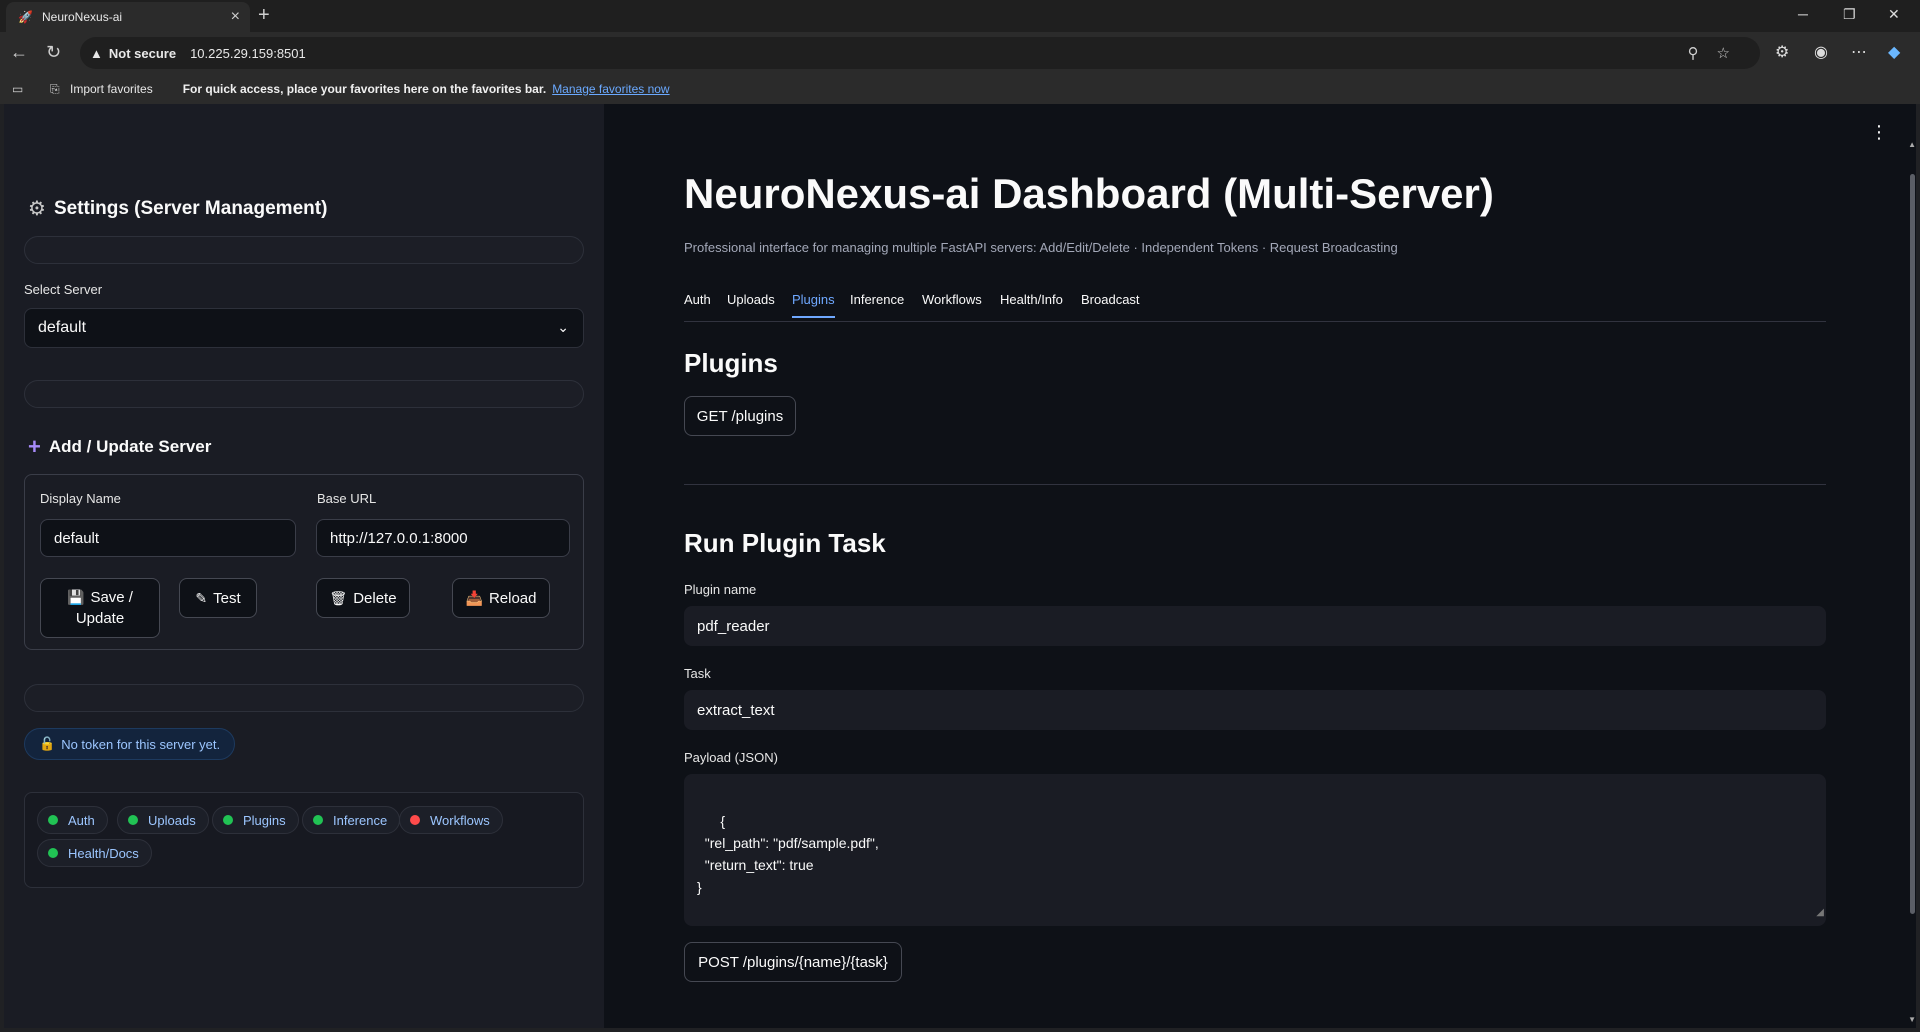  I want to click on main-menu-icon: ⋮, so click(1879, 132).